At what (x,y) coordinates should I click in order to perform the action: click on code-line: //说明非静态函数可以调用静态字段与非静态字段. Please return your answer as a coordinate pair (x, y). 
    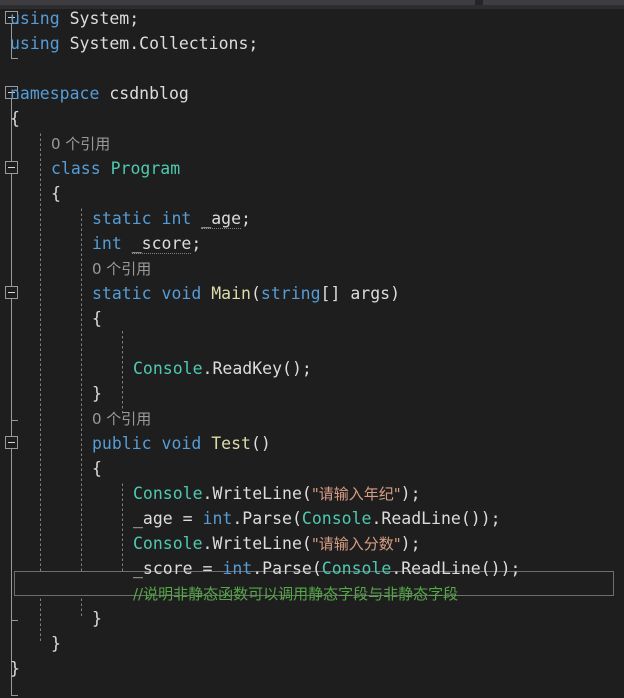
    Looking at the image, I should click on (295, 593).